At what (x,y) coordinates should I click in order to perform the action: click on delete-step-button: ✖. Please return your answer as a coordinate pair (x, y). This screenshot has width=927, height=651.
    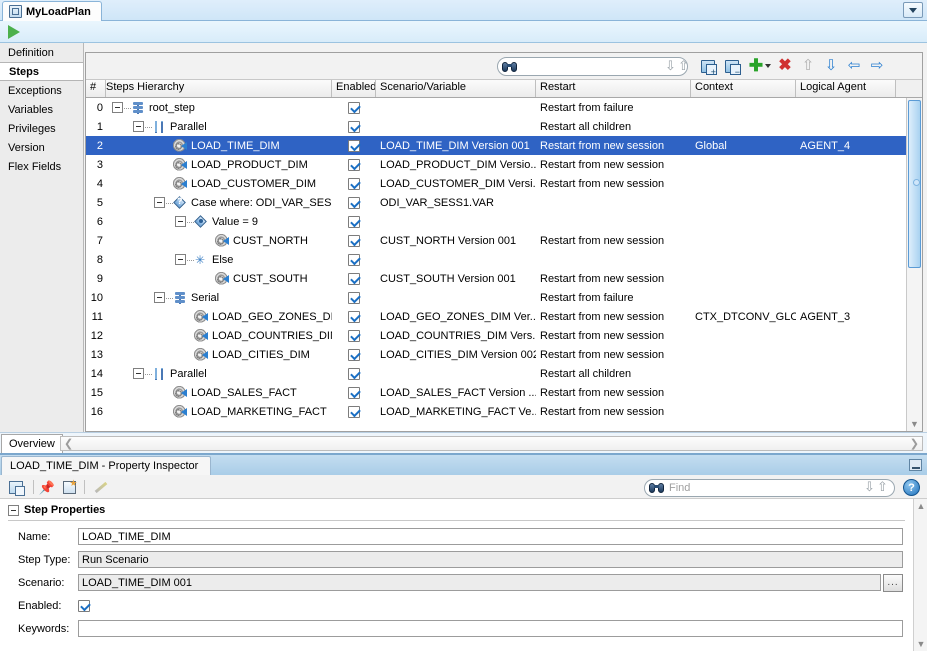
    Looking at the image, I should click on (785, 66).